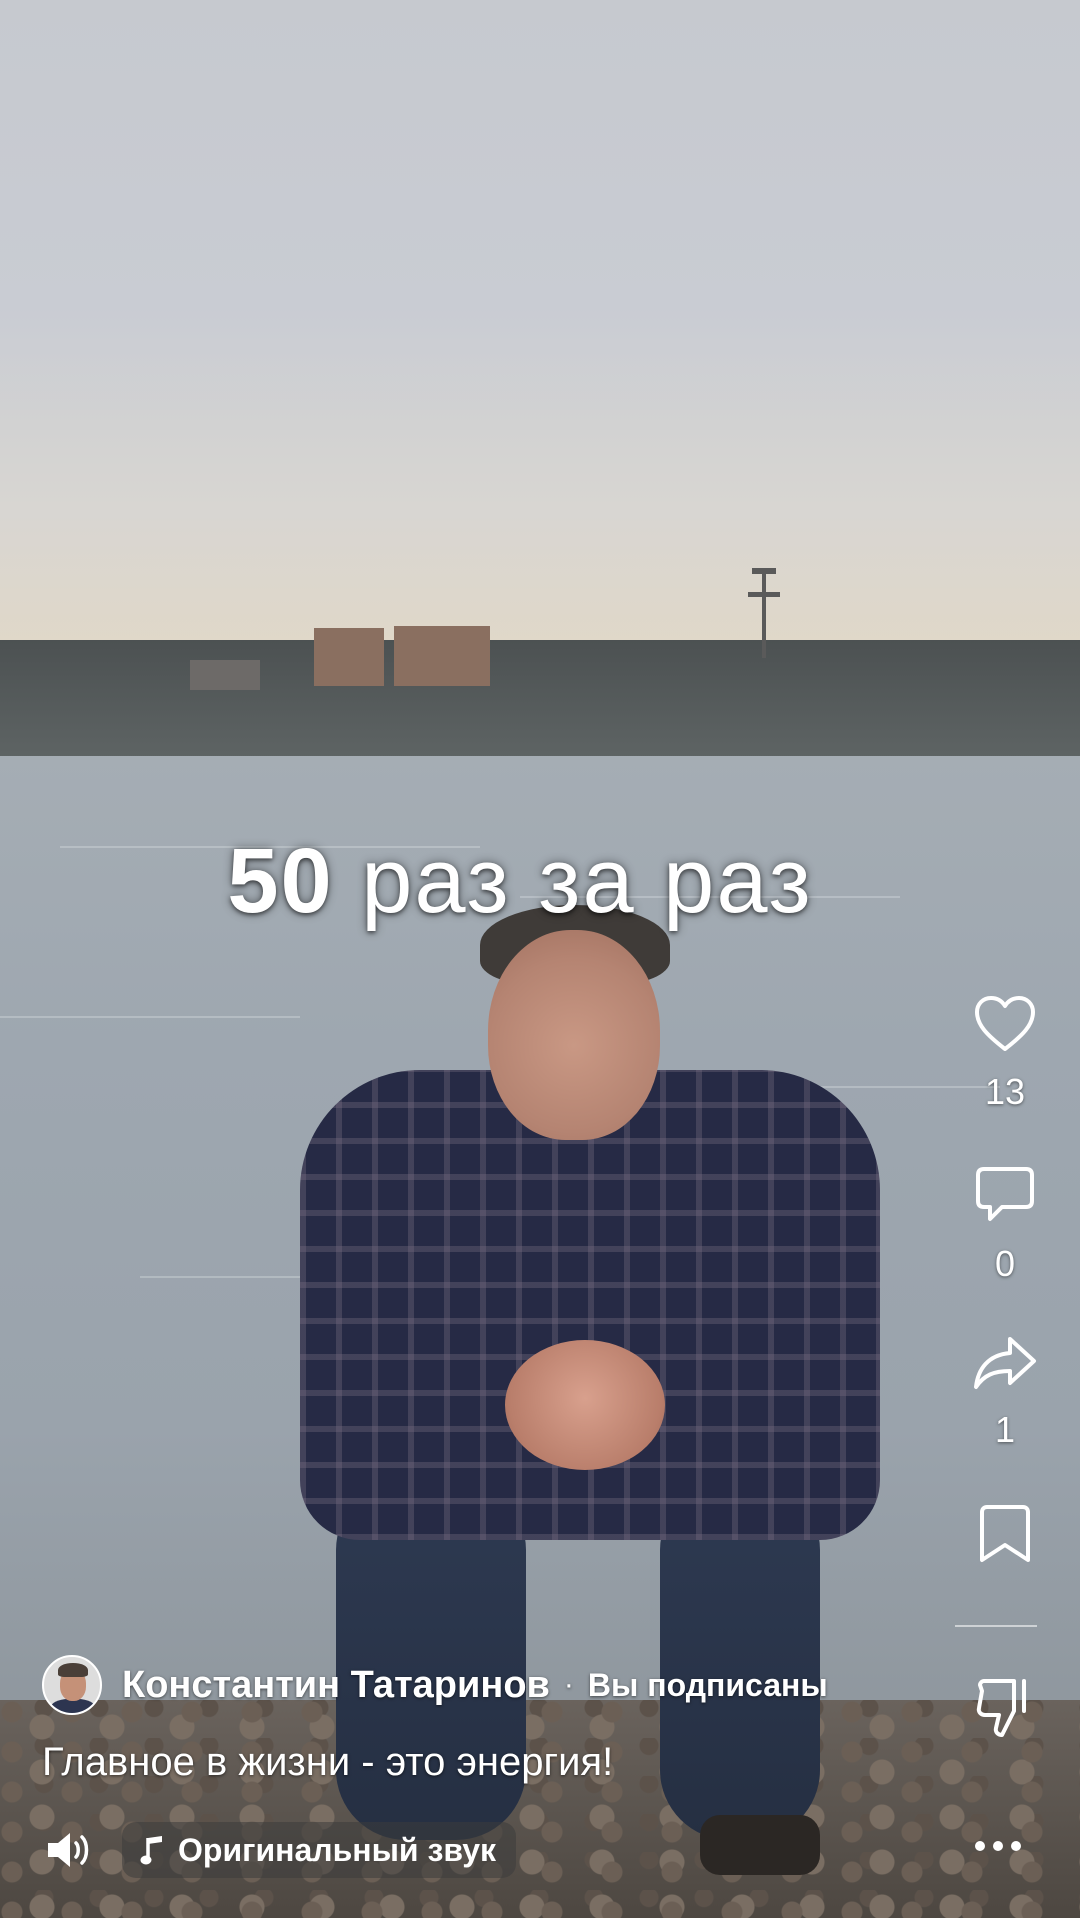 The width and height of the screenshot is (1080, 1918). I want to click on share-count: 1, so click(1005, 1429).